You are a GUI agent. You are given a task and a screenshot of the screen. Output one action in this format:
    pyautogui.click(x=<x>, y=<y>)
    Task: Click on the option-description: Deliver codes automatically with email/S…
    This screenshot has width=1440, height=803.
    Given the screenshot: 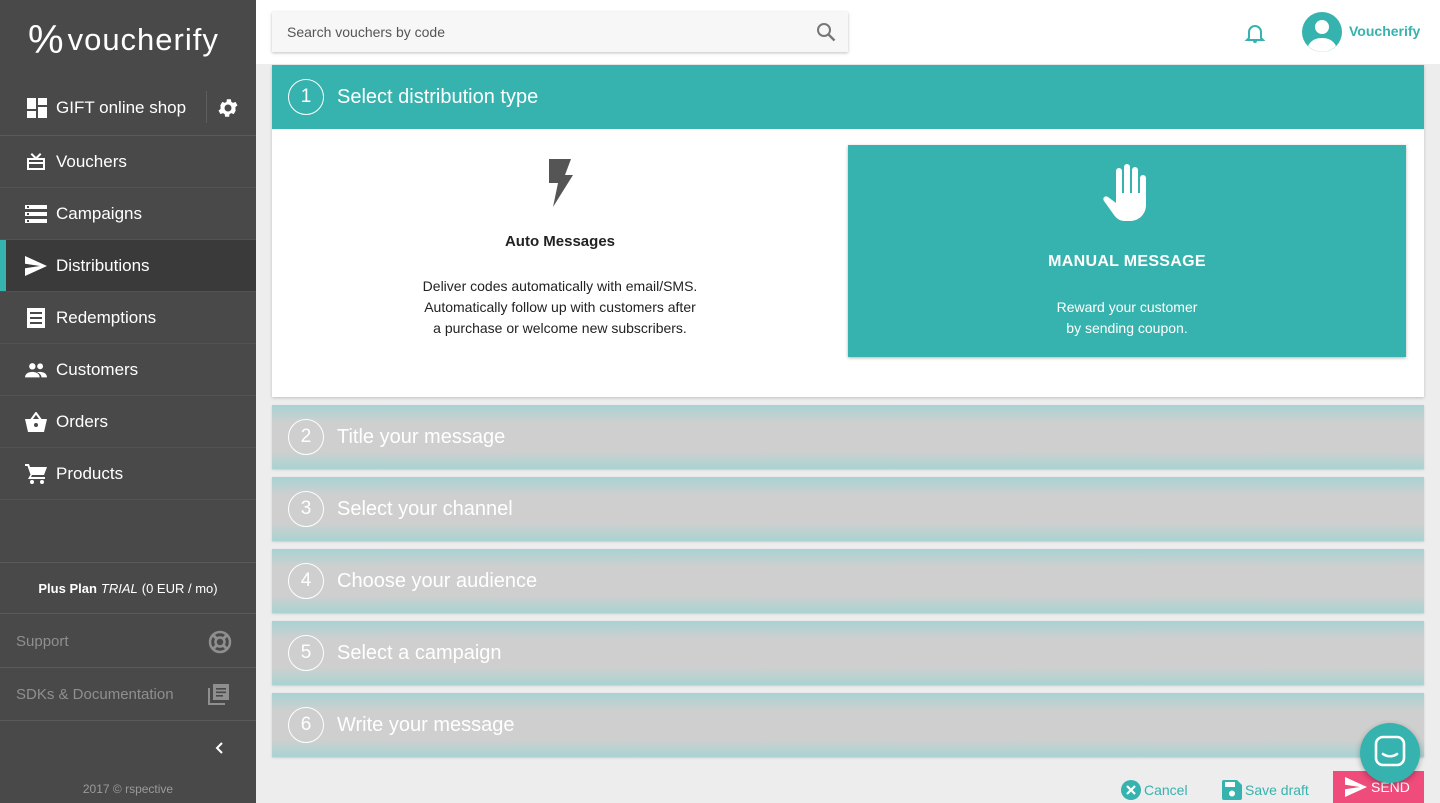 What is the action you would take?
    pyautogui.click(x=560, y=307)
    